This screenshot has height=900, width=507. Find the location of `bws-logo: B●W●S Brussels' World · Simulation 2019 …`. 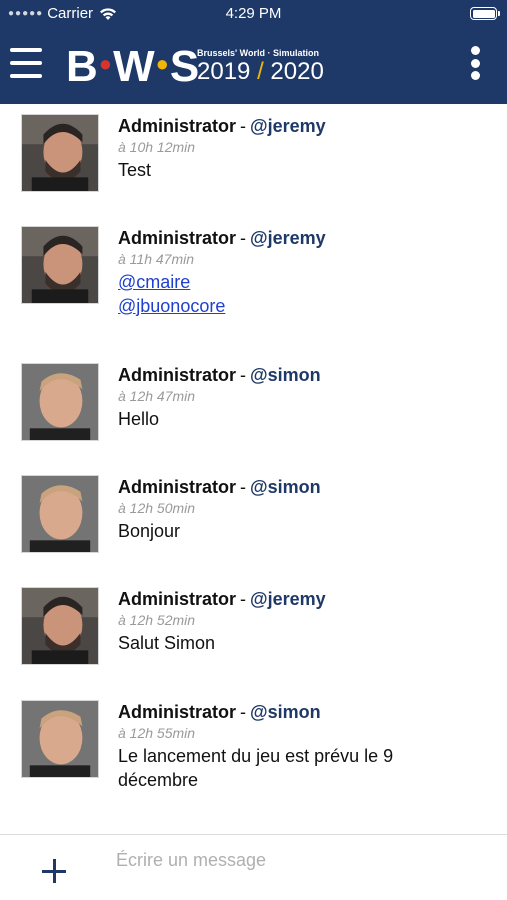

bws-logo: B●W●S Brussels' World · Simulation 2019 … is located at coordinates (201, 65).